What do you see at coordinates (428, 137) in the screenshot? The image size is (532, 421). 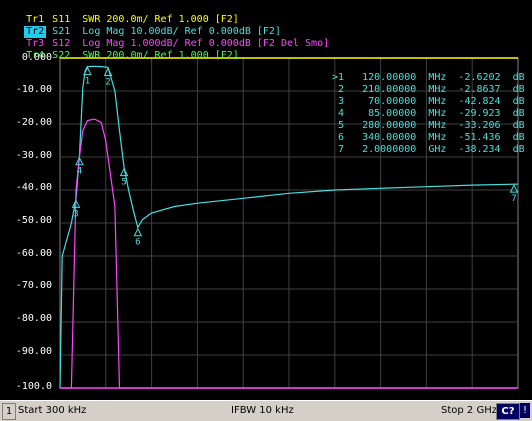 I see `marker-readout-row: 6 340.00000 MHz -51.436 dB` at bounding box center [428, 137].